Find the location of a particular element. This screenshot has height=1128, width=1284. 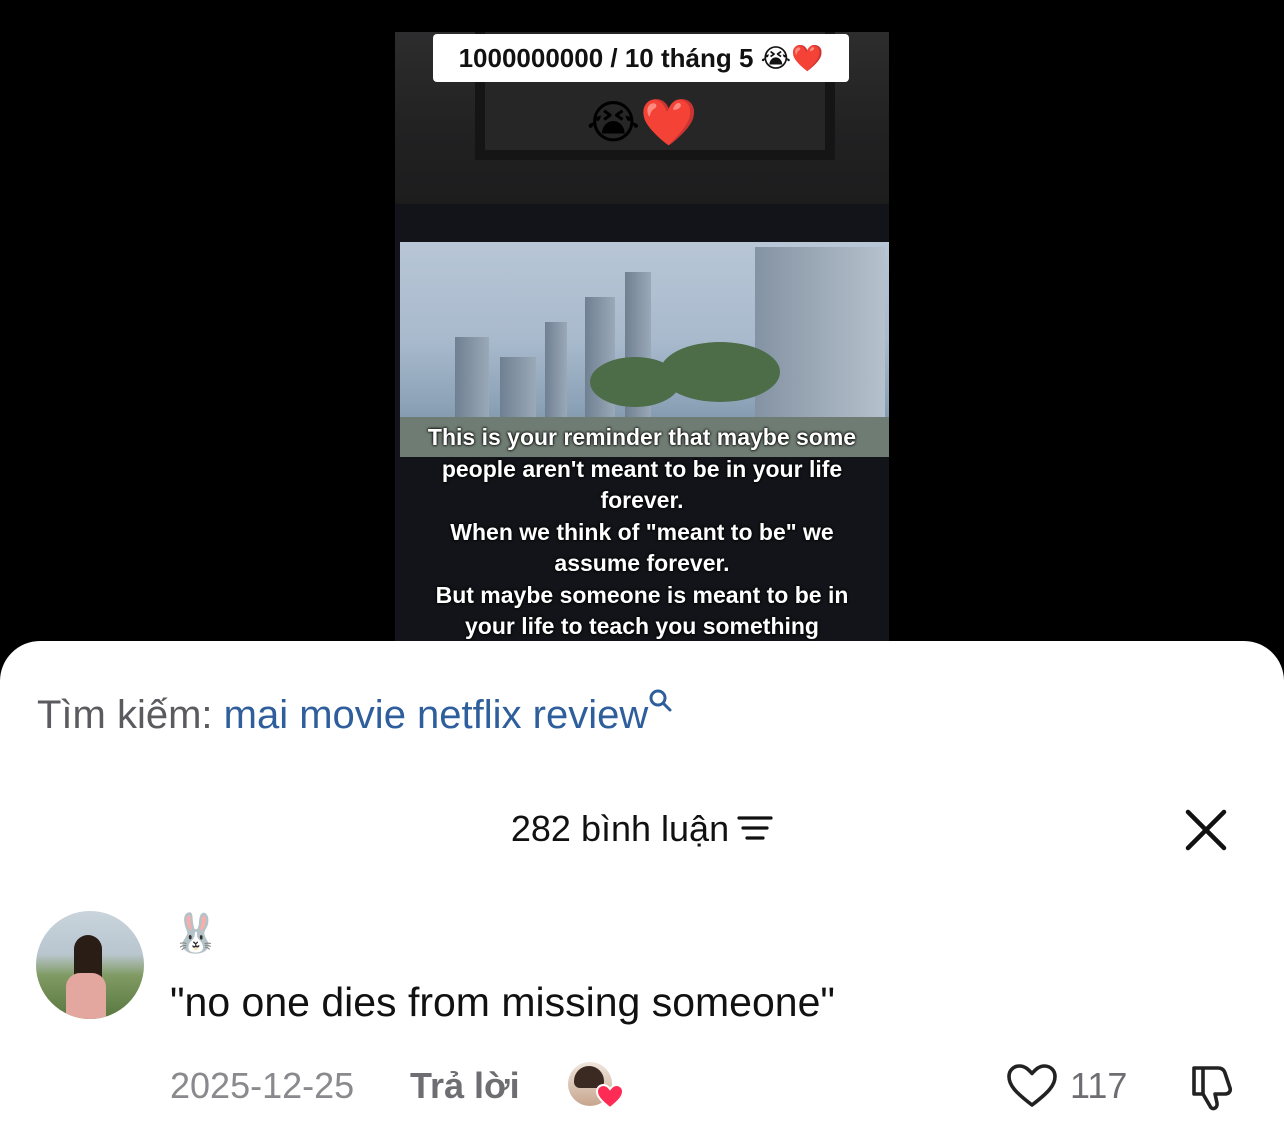

reply-button: Trả lời is located at coordinates (465, 1086).